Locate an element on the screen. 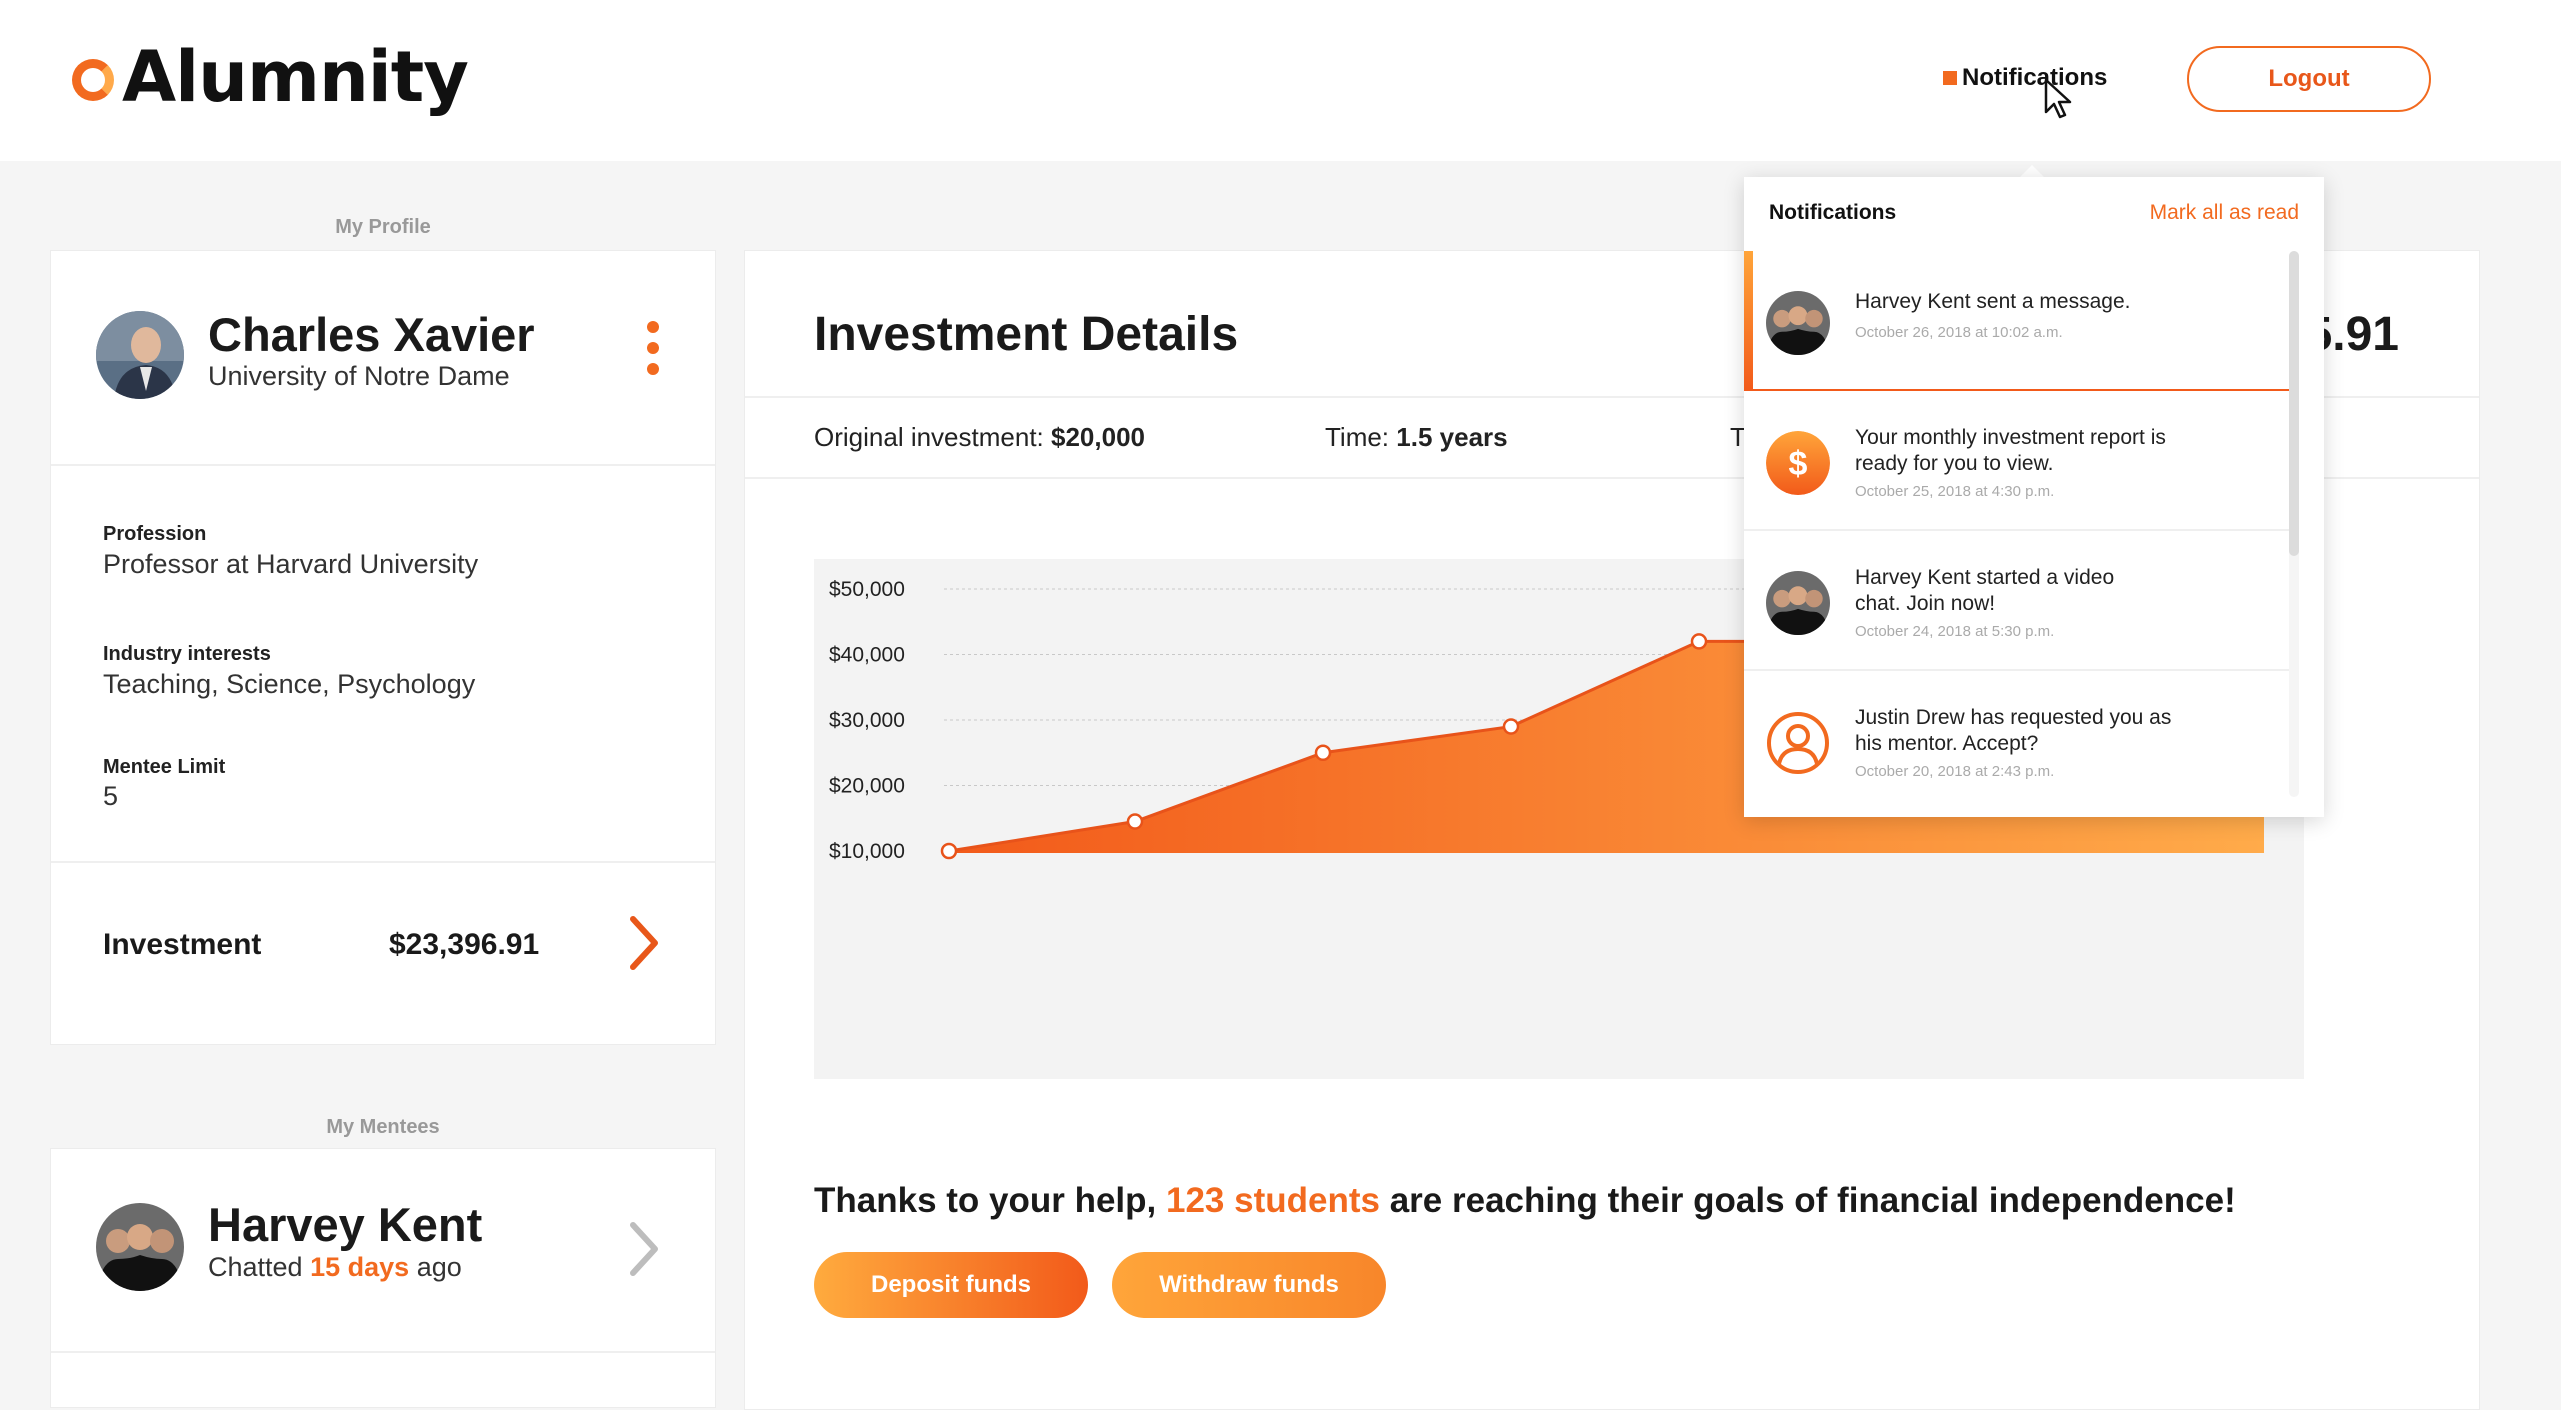 The image size is (2561, 1410). industry-interests-value: Teaching, Science, Psychology is located at coordinates (289, 684).